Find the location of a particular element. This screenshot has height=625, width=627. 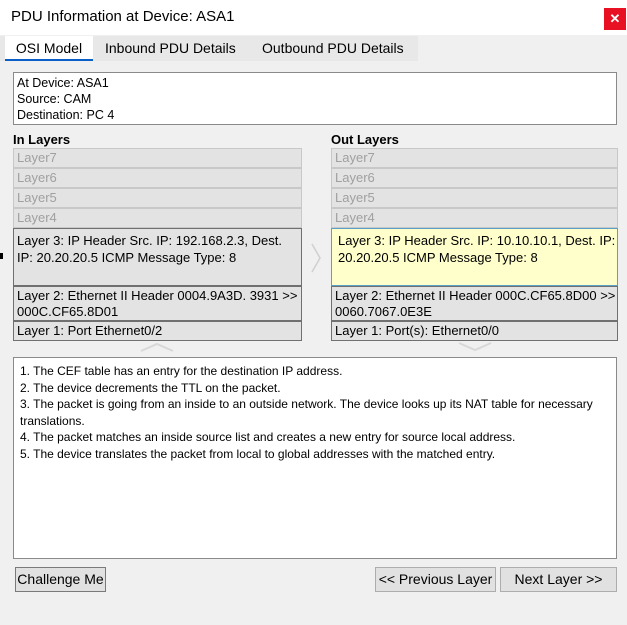

in-layer6: Layer6 is located at coordinates (157, 178).